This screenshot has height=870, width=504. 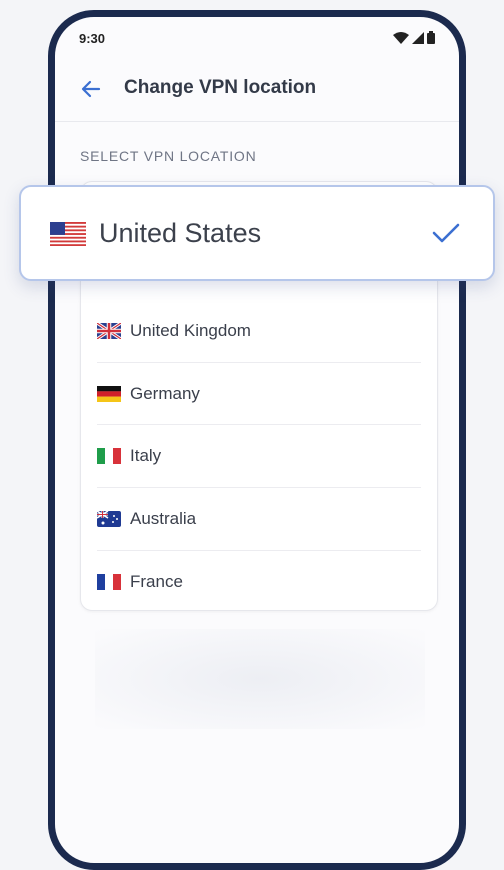 I want to click on selected-location-card: United States, so click(x=257, y=233).